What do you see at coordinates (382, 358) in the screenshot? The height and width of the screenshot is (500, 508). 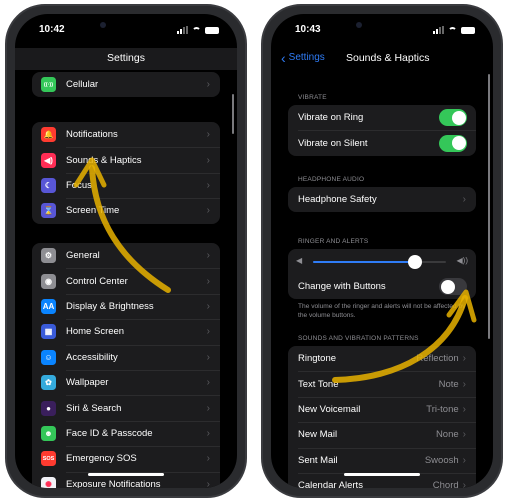 I see `sound-pattern-row: Ringtone Reflection ›` at bounding box center [382, 358].